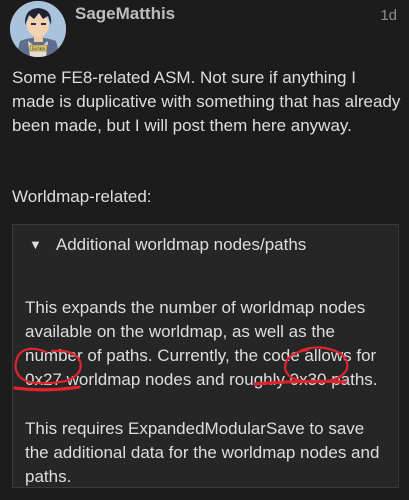  Describe the element at coordinates (388, 15) in the screenshot. I see `post-date: 1d` at that location.